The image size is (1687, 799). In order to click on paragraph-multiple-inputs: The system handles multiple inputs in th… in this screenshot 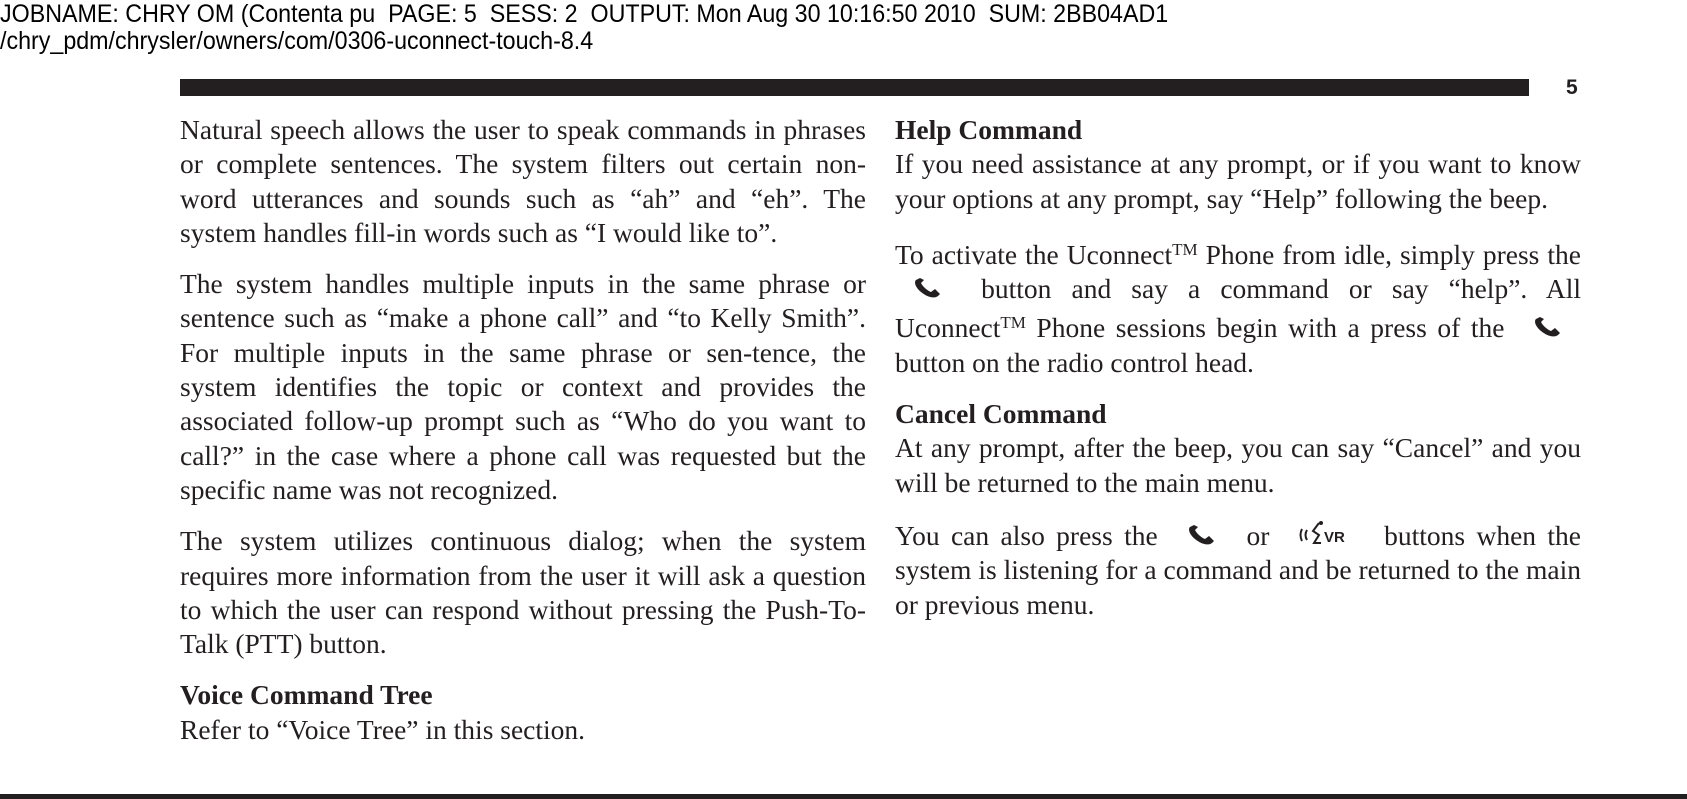, I will do `click(523, 386)`.